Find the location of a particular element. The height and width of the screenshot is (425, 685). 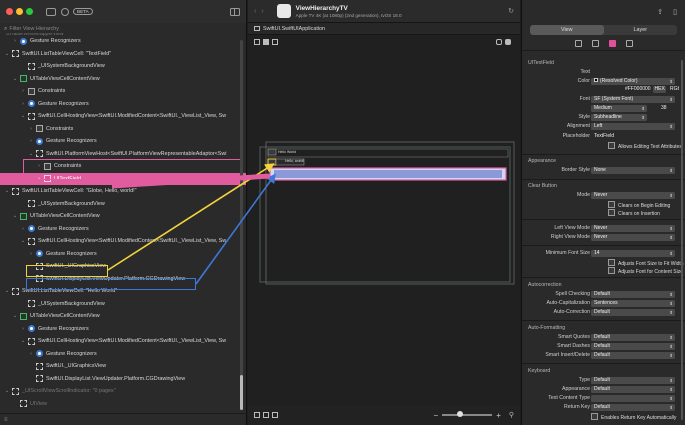

zoom-in-button: + is located at coordinates (498, 415).